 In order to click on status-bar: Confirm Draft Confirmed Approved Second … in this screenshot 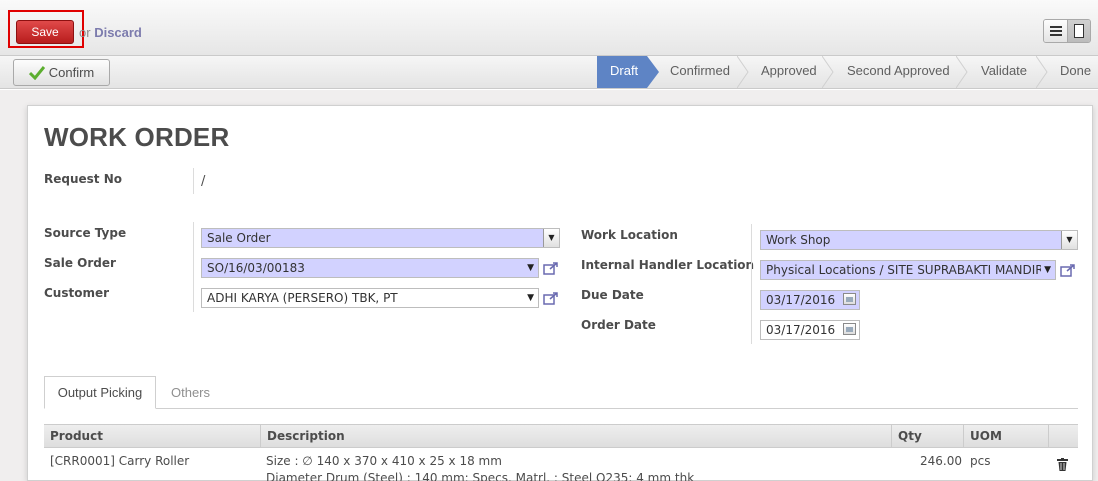, I will do `click(549, 72)`.